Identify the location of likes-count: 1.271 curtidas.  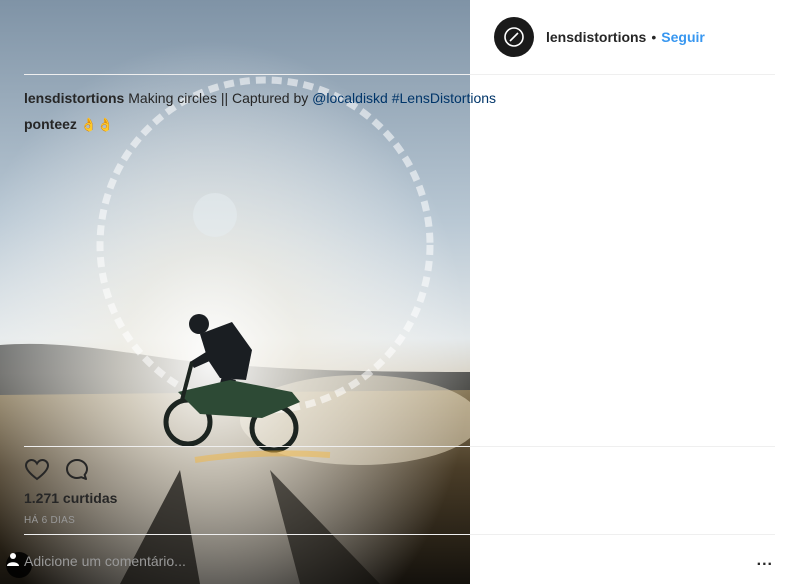
(70, 498).